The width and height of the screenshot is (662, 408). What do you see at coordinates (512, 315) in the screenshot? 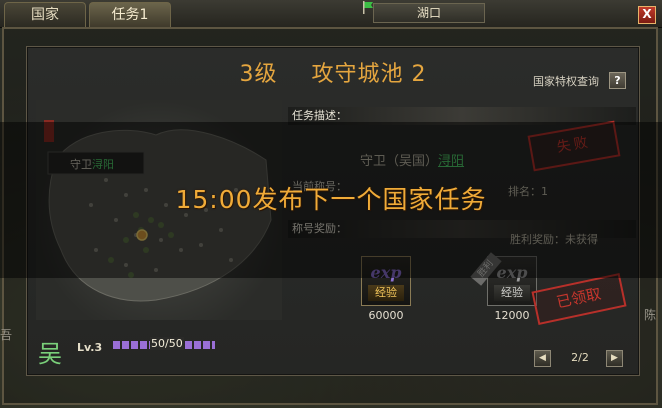
I see `reward-value: 12000` at bounding box center [512, 315].